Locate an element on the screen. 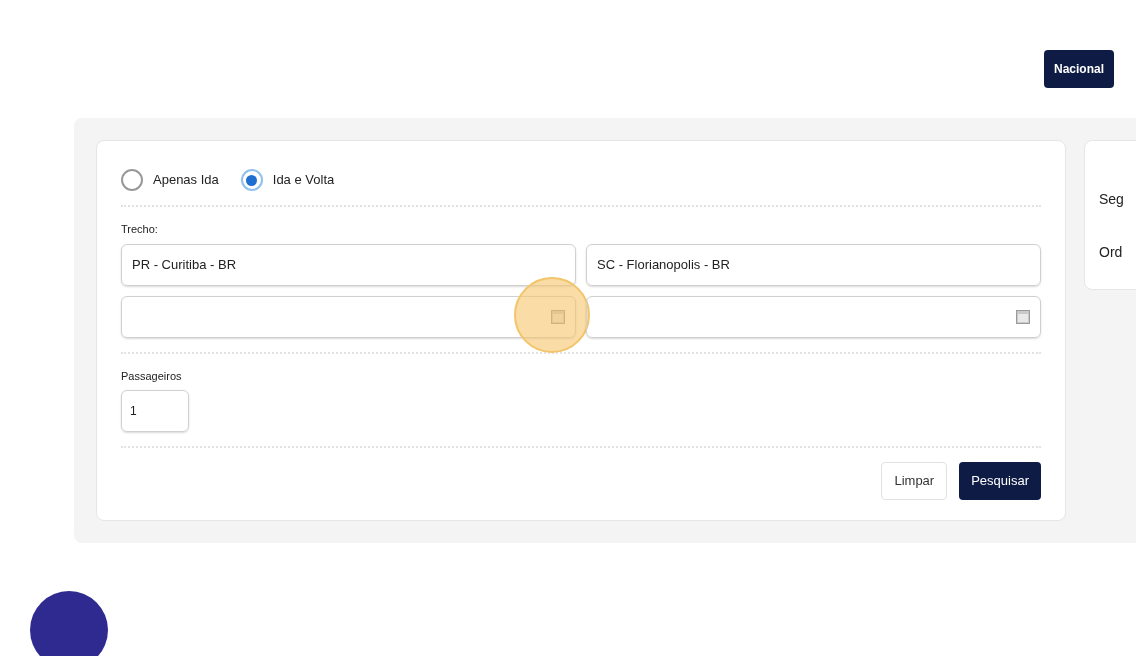 Image resolution: width=1136 pixels, height=656 pixels. route-label: Trecho: is located at coordinates (140, 229).